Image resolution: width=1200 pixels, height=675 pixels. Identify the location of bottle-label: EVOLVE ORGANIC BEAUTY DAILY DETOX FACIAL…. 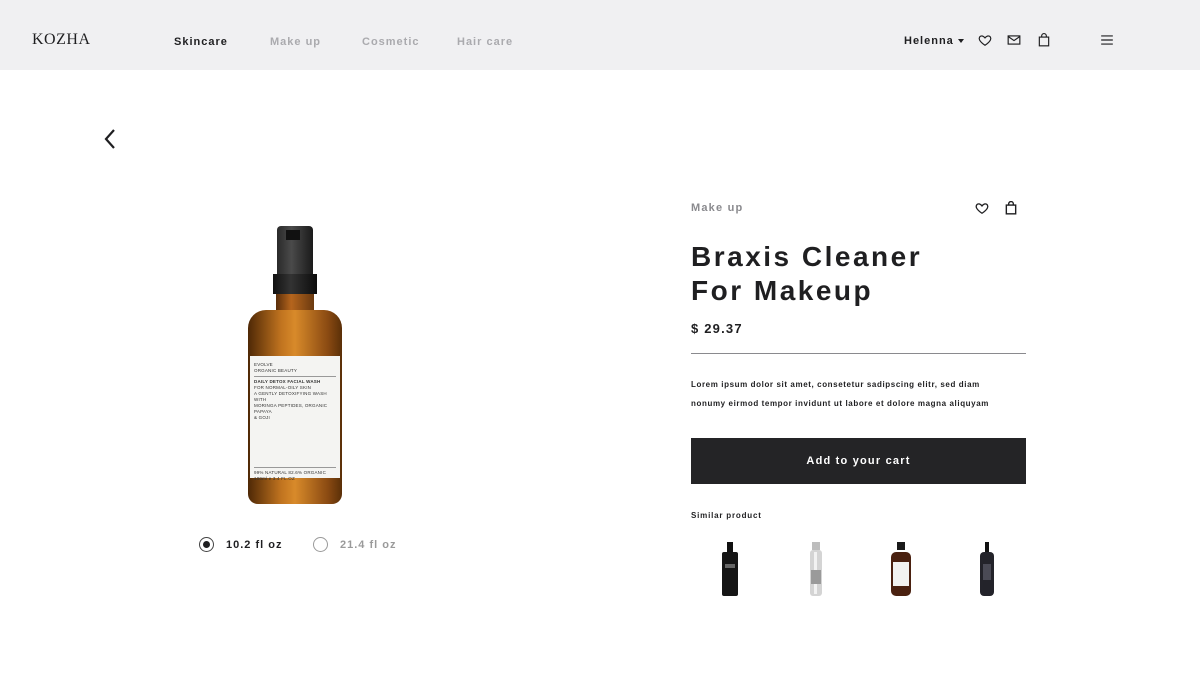
(295, 418).